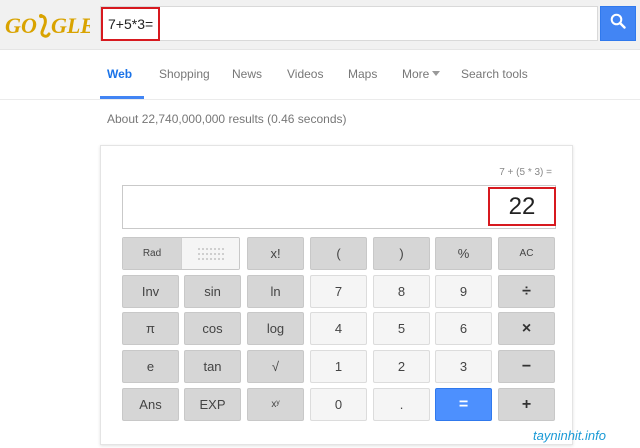 The image size is (640, 448). What do you see at coordinates (463, 328) in the screenshot?
I see `key-6: 6` at bounding box center [463, 328].